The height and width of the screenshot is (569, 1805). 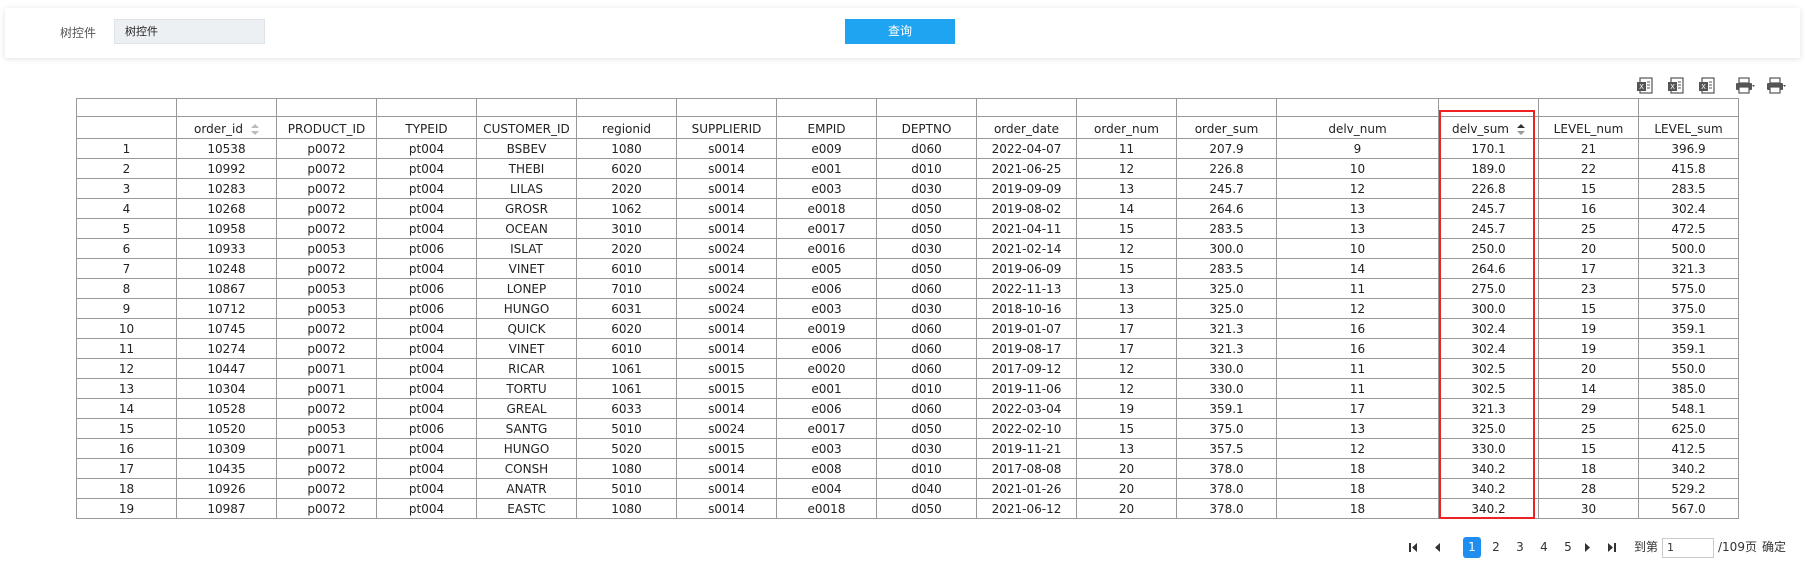 What do you see at coordinates (1226, 308) in the screenshot?
I see `table-cell: 325.0` at bounding box center [1226, 308].